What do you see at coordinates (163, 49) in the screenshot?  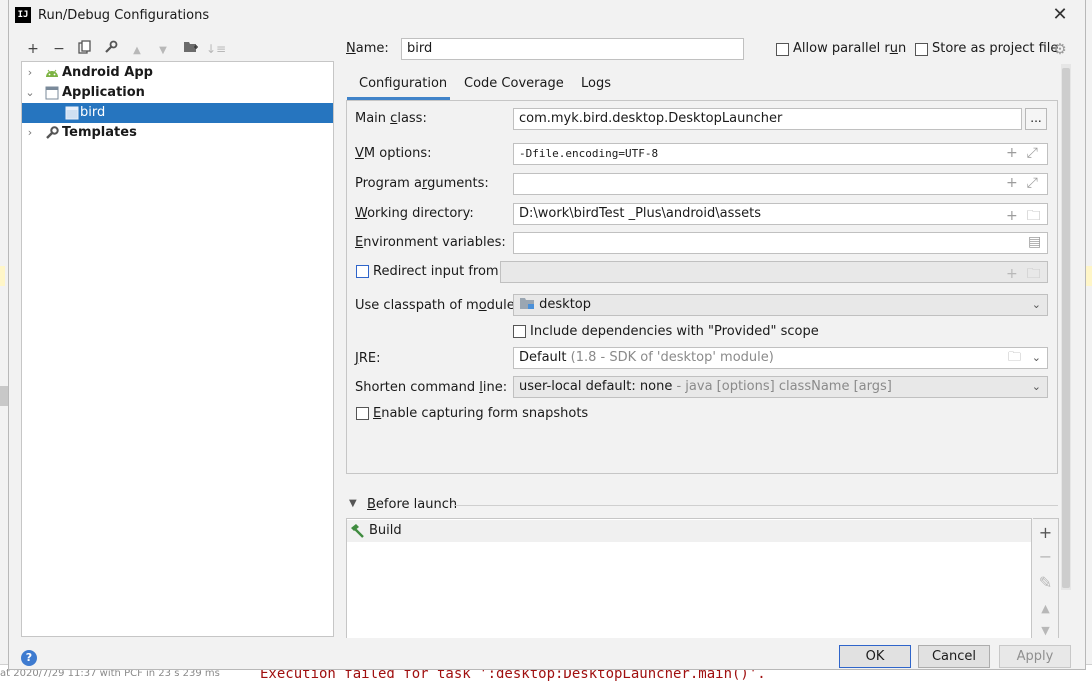 I see `move-down-button: ▼` at bounding box center [163, 49].